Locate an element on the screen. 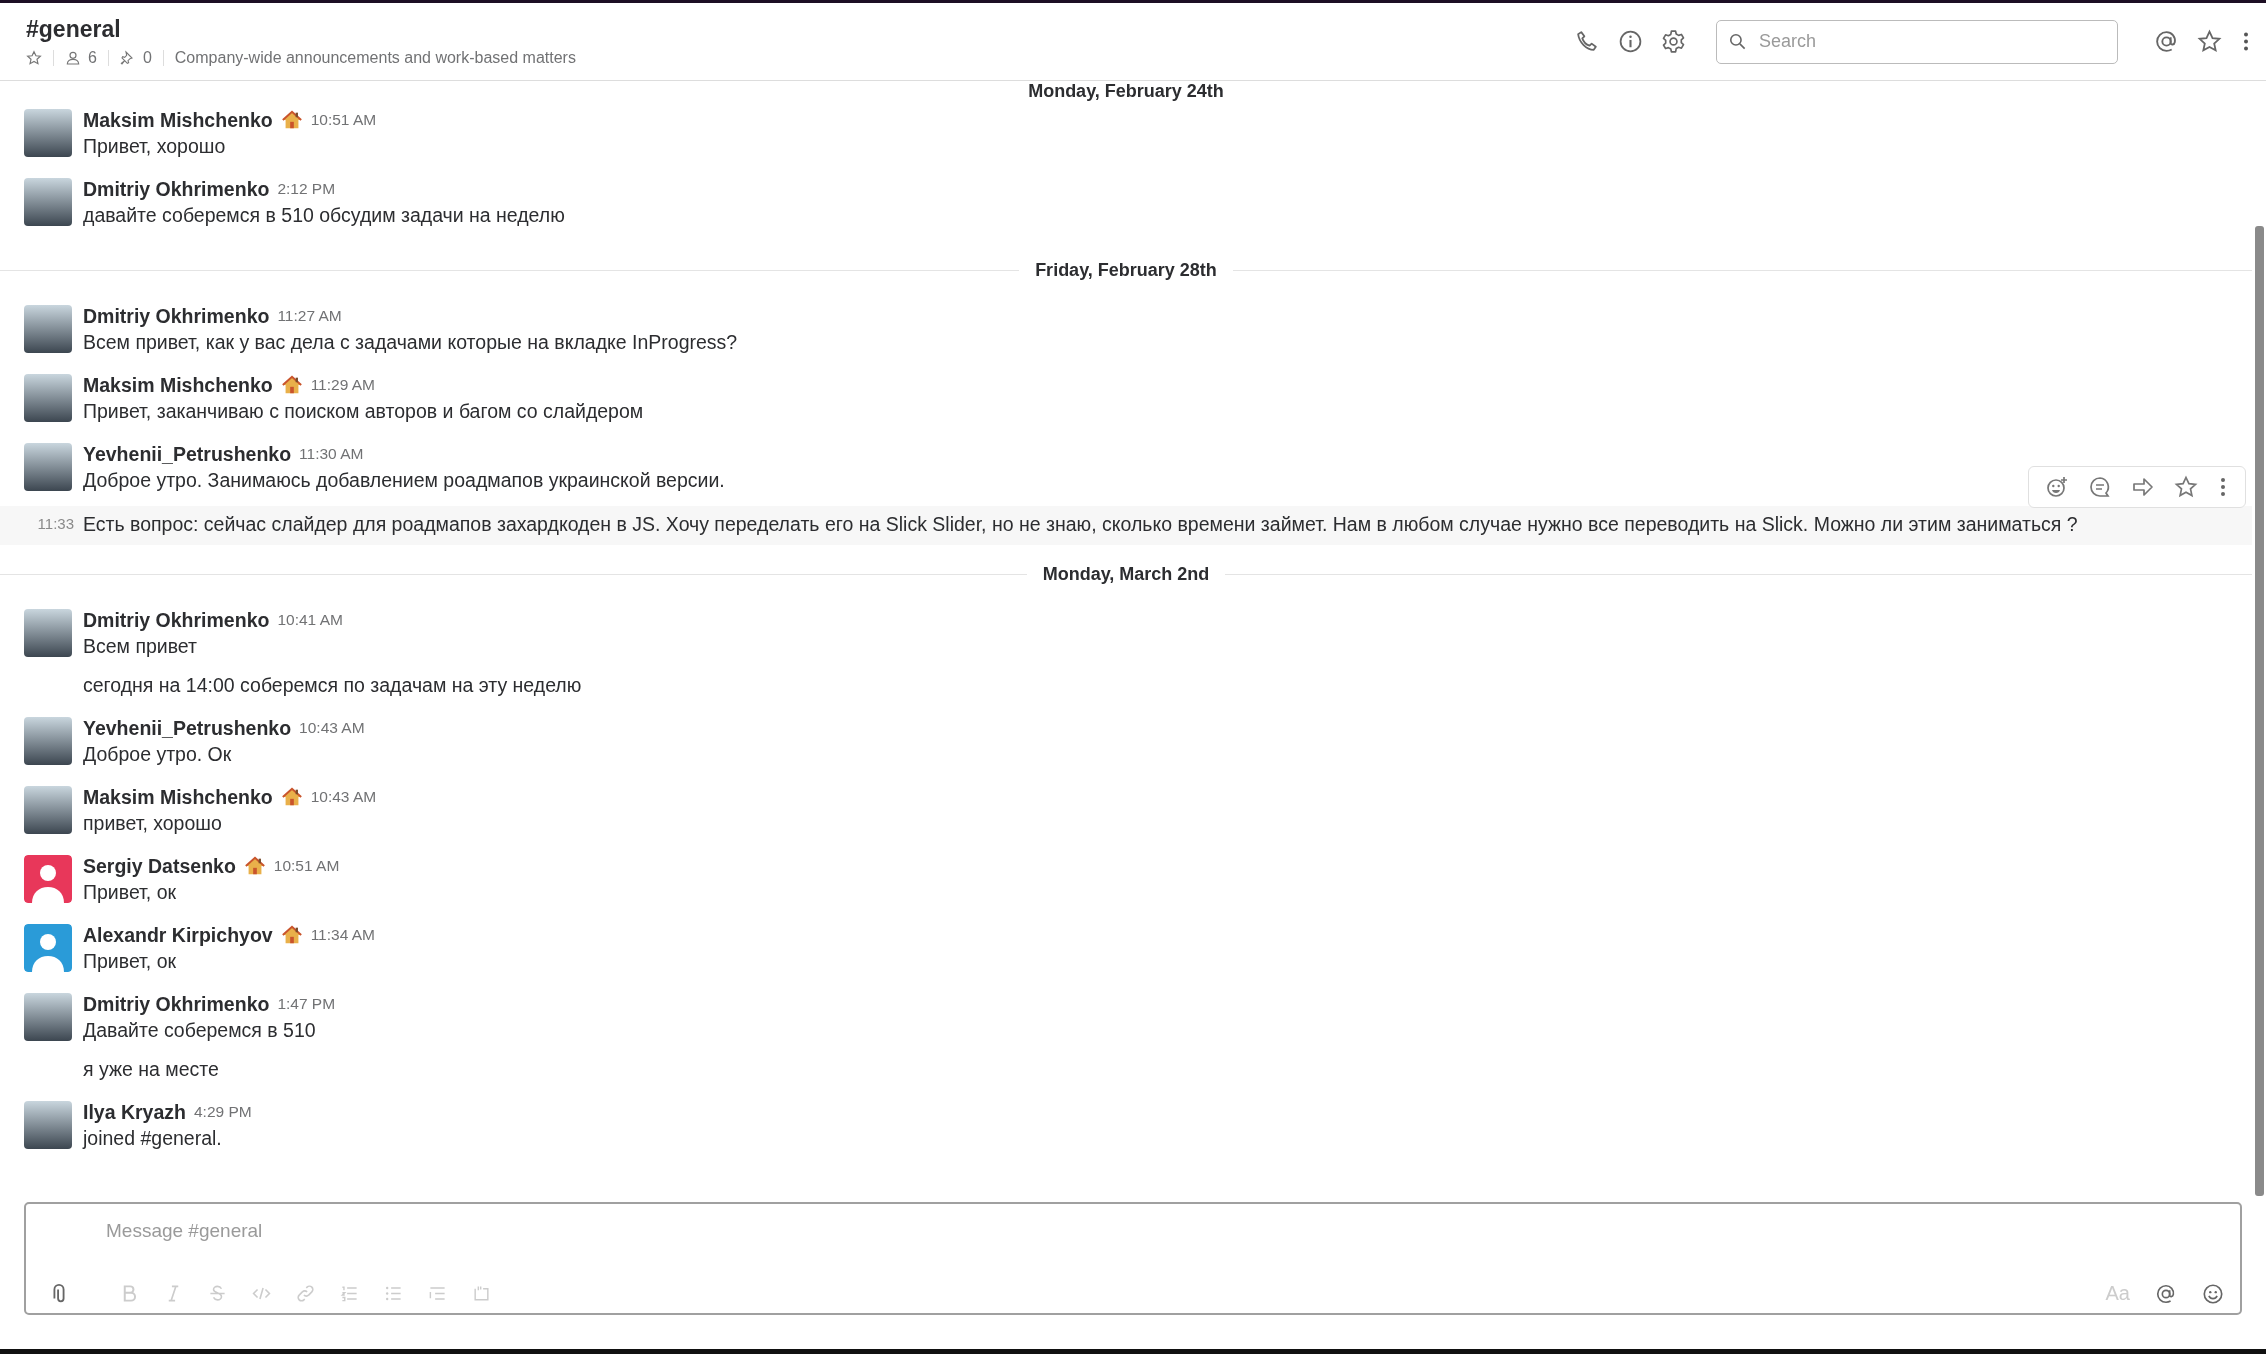 The image size is (2266, 1354). message-text: привет, хорошо is located at coordinates (152, 823).